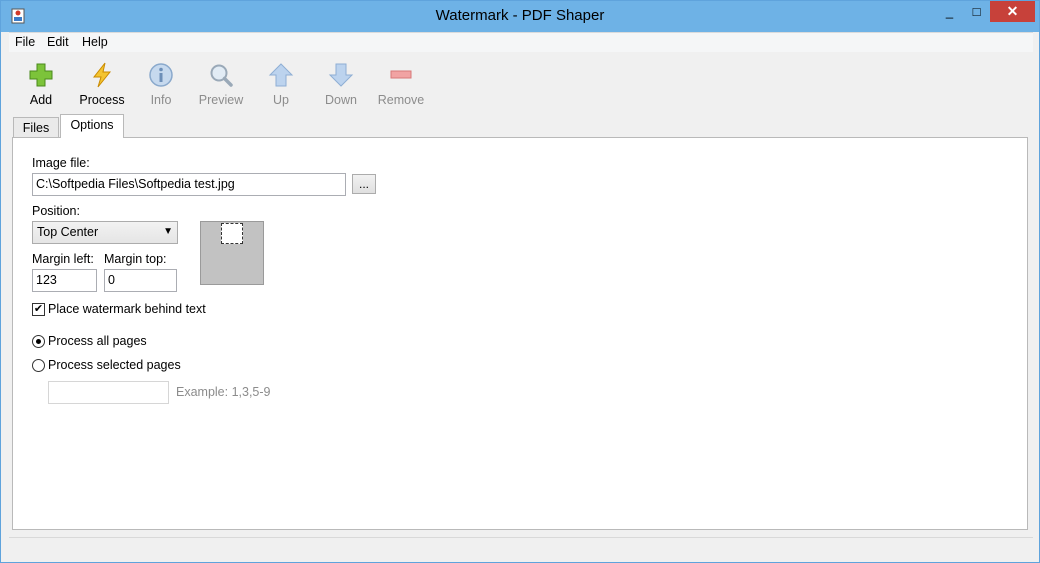 This screenshot has width=1040, height=563. I want to click on process-selected-radio, so click(38, 365).